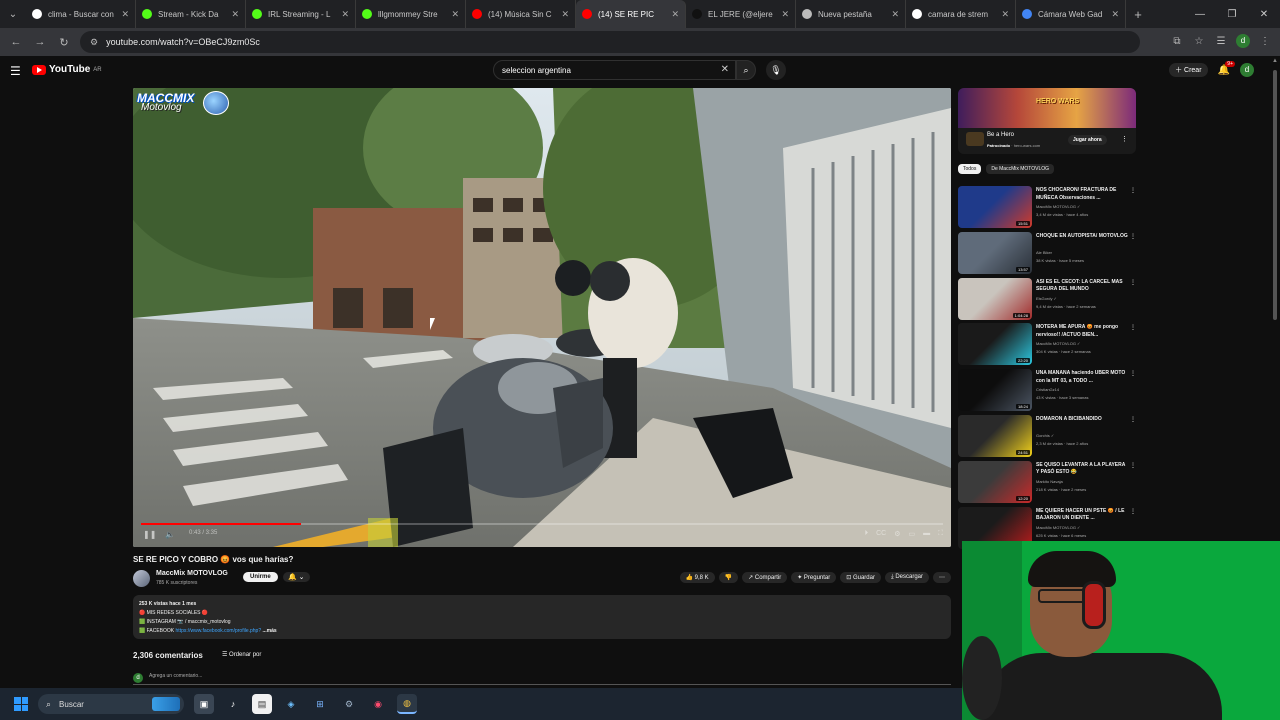  What do you see at coordinates (995, 344) in the screenshot?
I see `recommended-thumbnail: 22:20` at bounding box center [995, 344].